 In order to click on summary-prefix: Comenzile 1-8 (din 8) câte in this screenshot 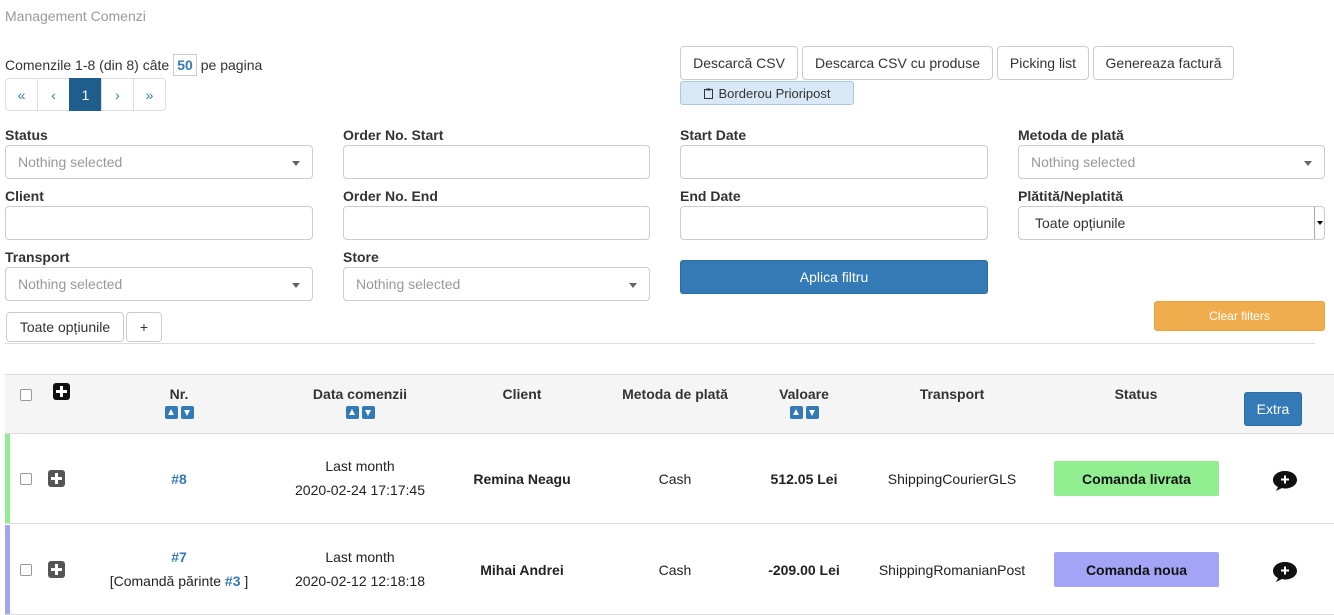, I will do `click(87, 65)`.